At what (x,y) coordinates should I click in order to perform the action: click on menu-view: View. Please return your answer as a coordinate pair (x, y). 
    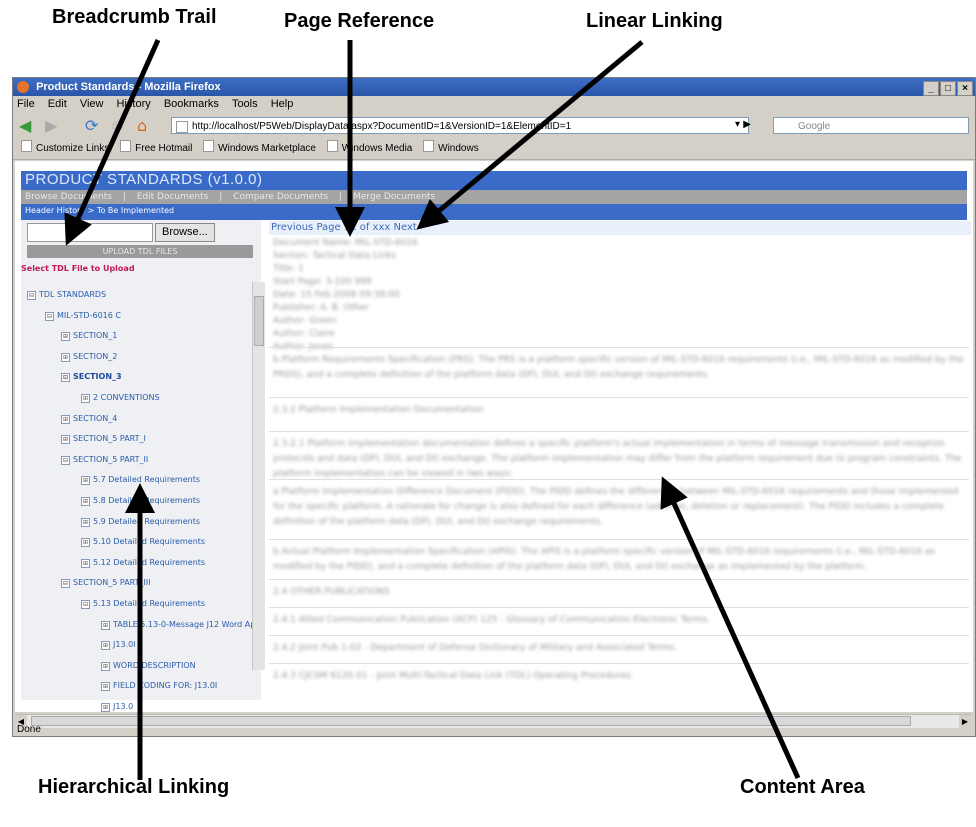
    Looking at the image, I should click on (92, 104).